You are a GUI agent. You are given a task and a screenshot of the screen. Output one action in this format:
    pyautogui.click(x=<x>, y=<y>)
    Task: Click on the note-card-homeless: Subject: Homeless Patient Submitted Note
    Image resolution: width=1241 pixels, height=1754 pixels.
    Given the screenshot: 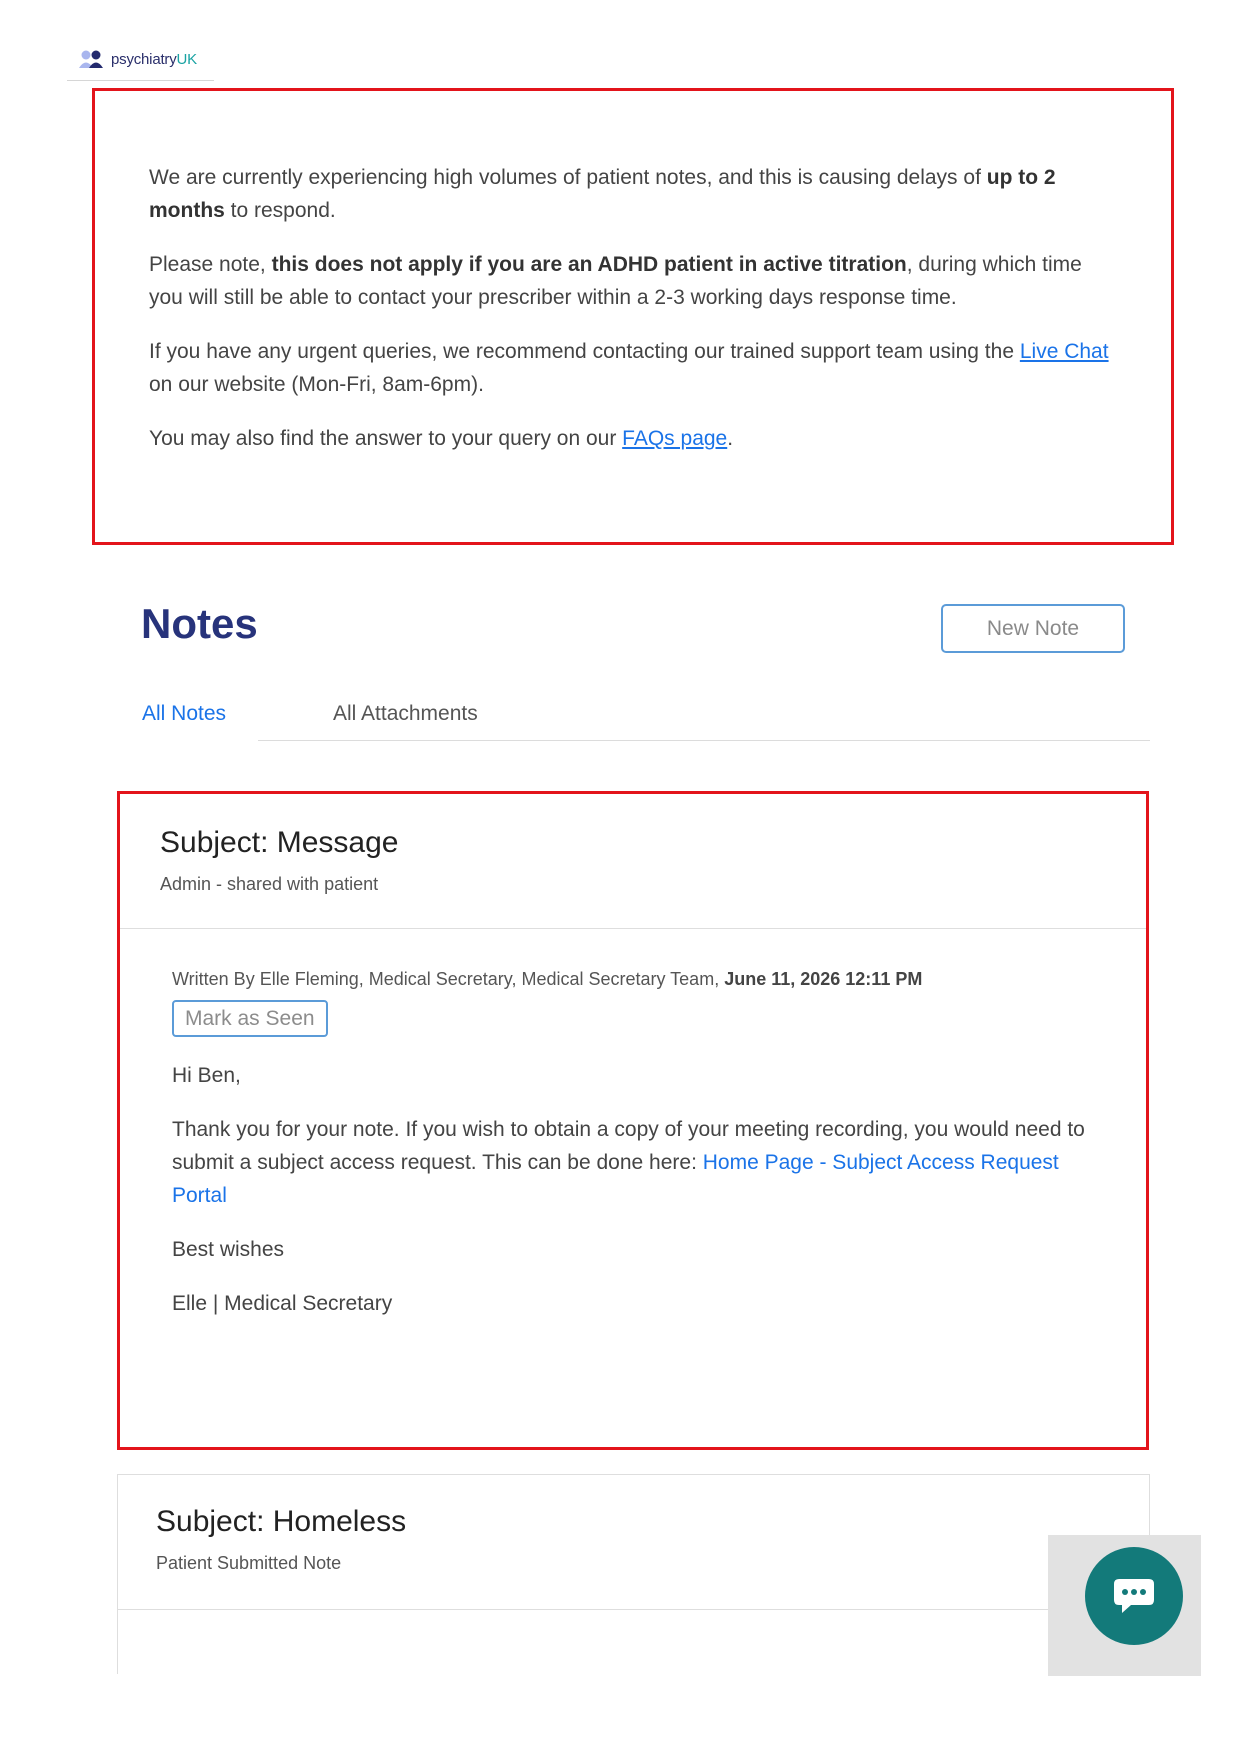 What is the action you would take?
    pyautogui.click(x=633, y=1574)
    